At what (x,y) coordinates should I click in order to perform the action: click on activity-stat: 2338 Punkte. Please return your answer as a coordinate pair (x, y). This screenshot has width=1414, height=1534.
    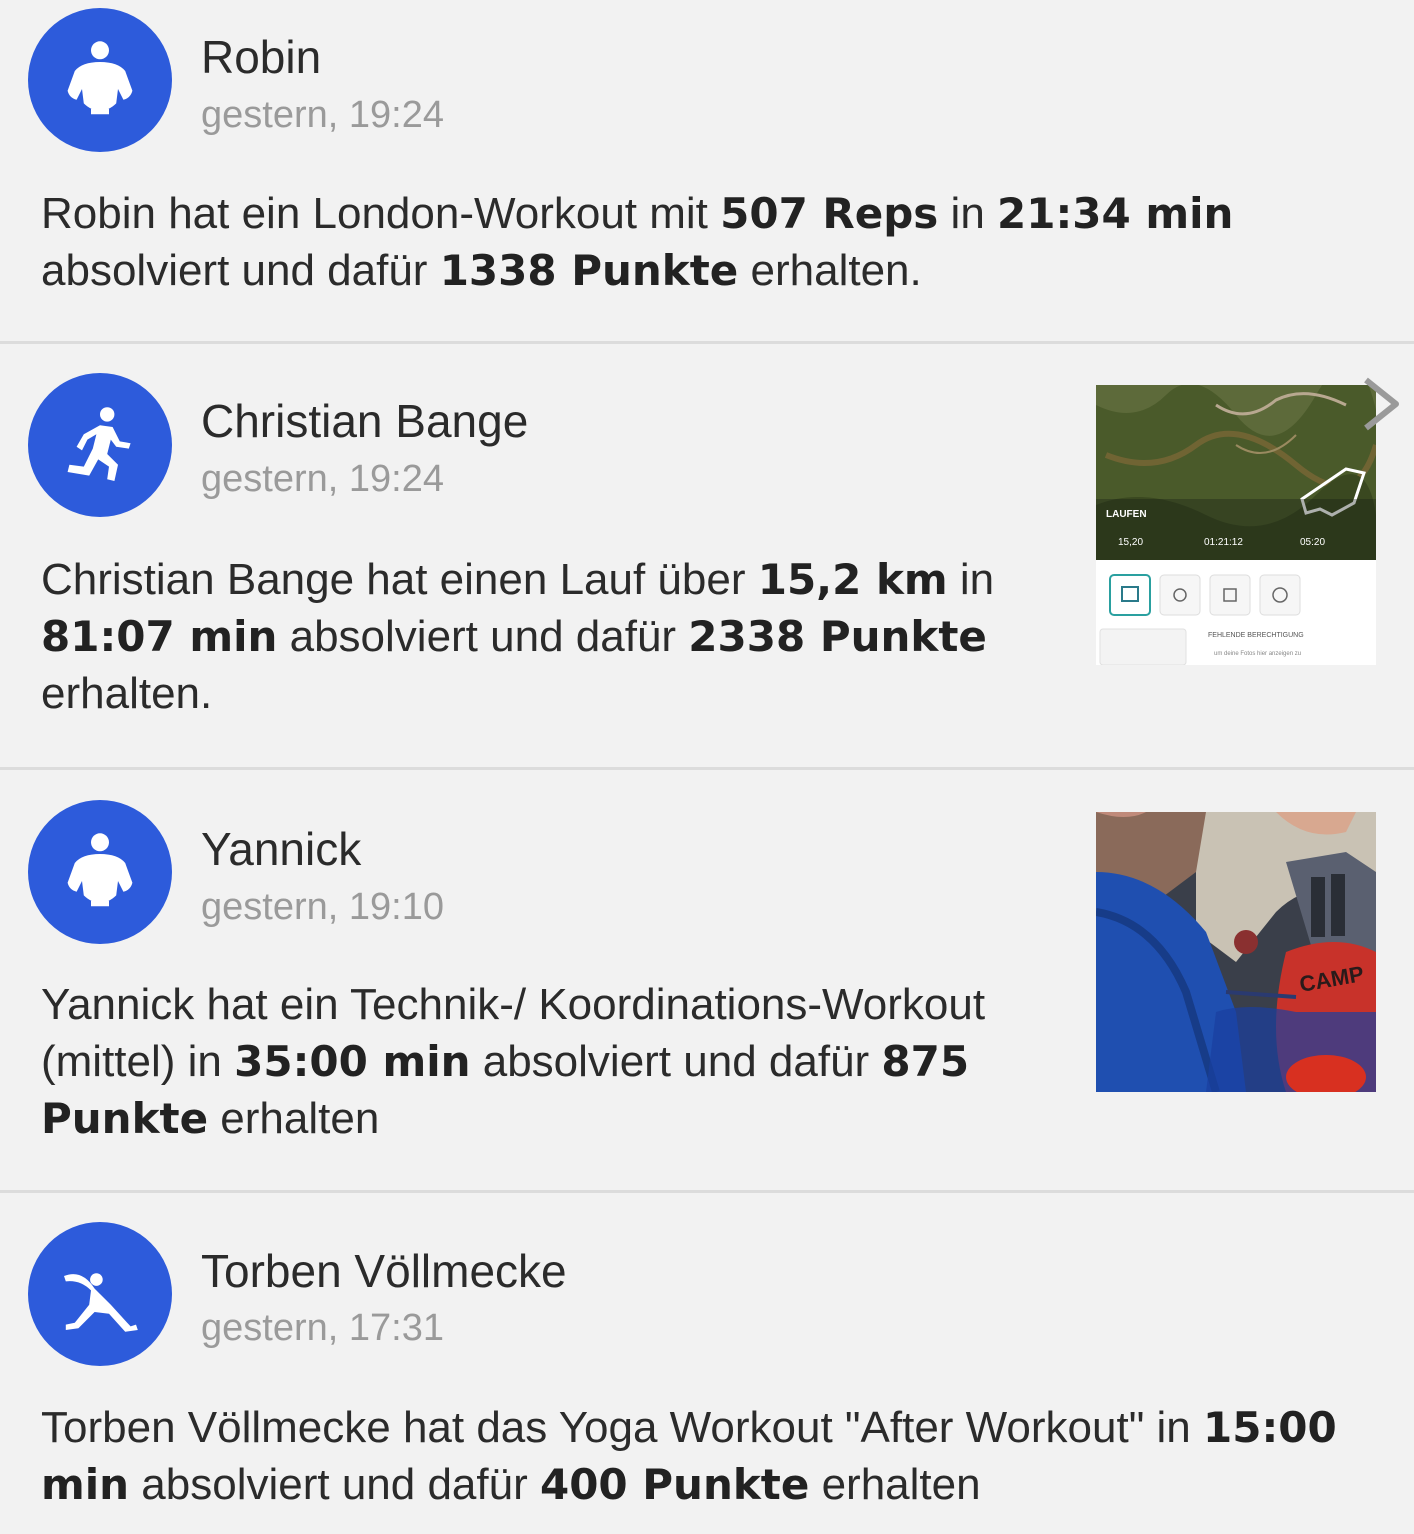
    Looking at the image, I should click on (837, 636).